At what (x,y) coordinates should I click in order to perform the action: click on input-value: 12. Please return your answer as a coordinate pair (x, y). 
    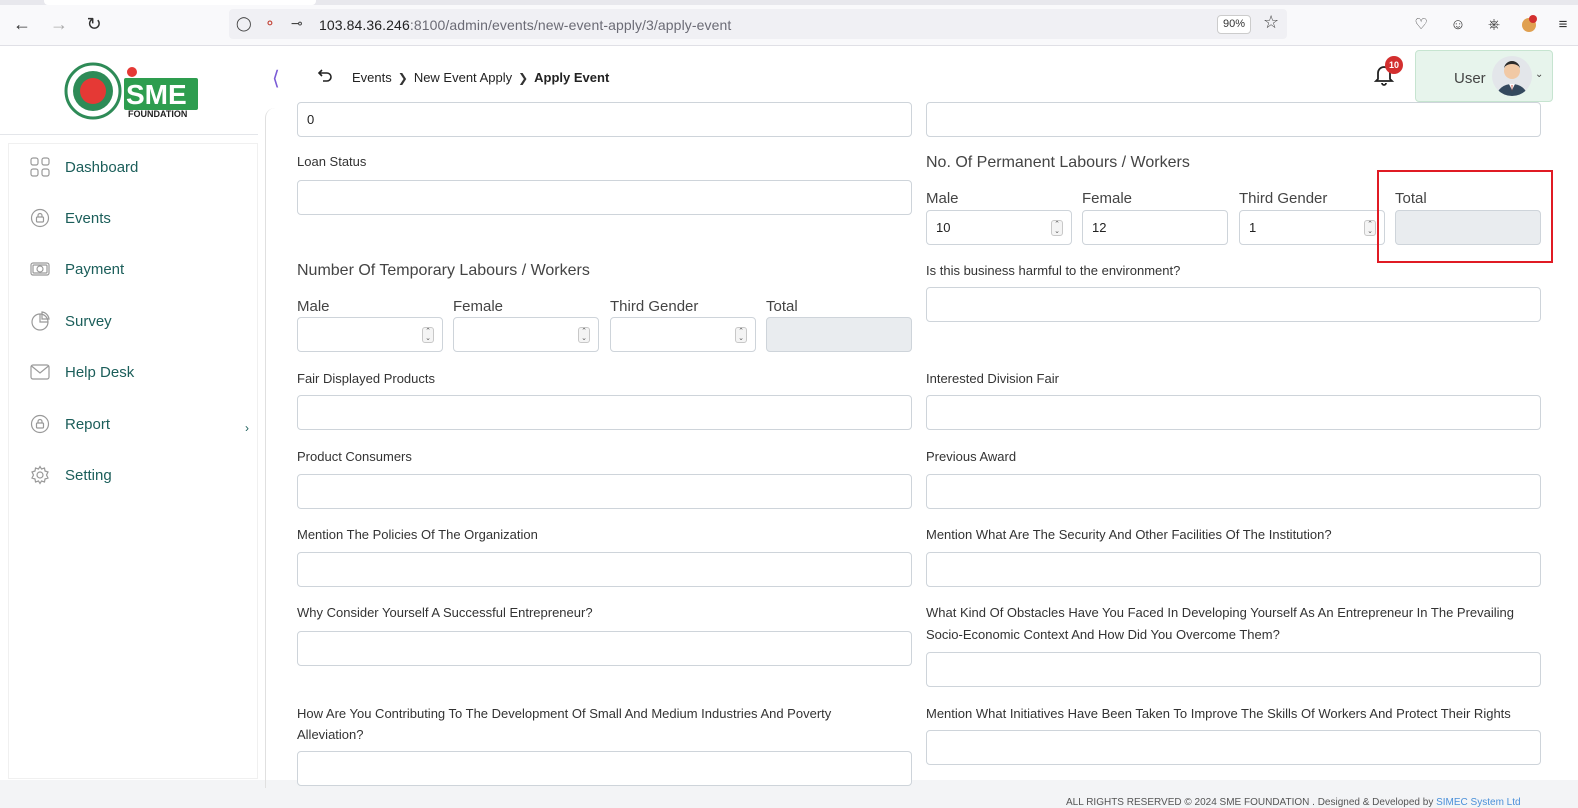
    Looking at the image, I should click on (1099, 227).